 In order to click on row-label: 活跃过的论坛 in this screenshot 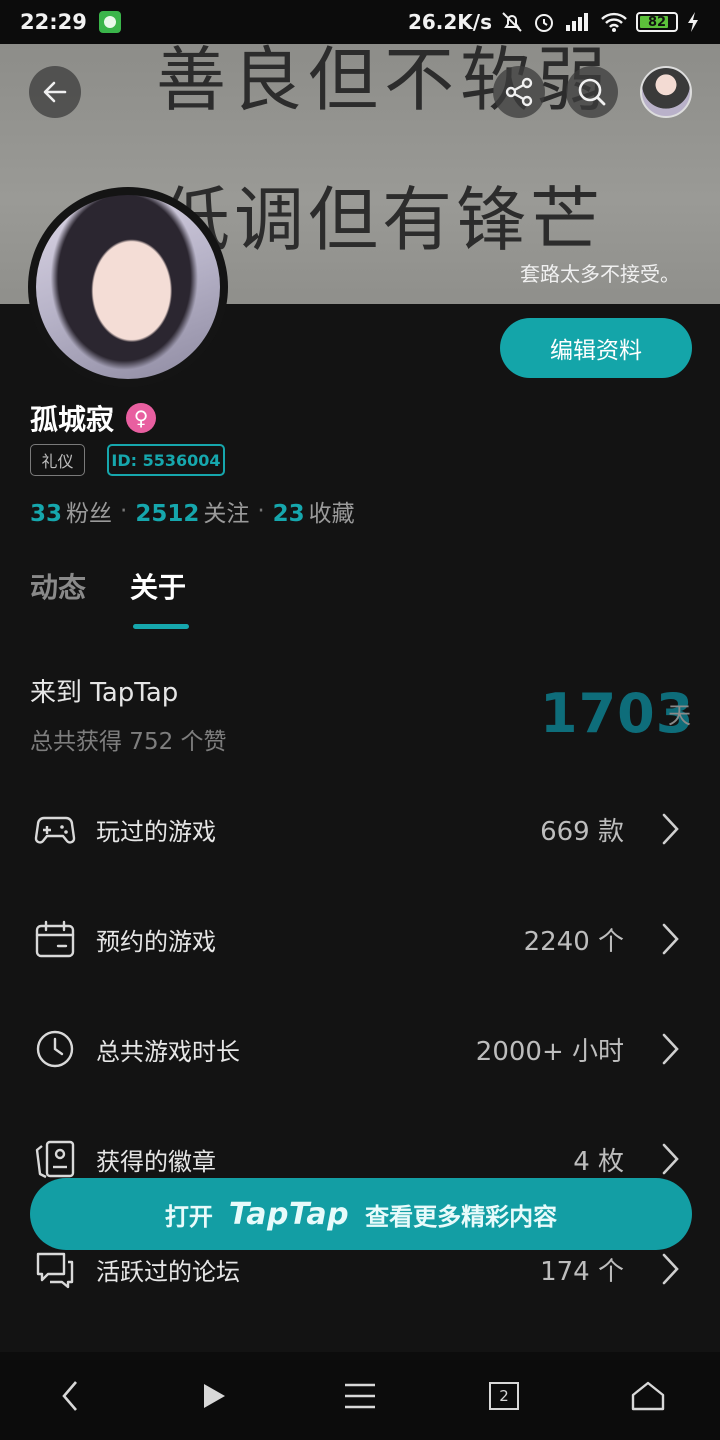, I will do `click(168, 1271)`.